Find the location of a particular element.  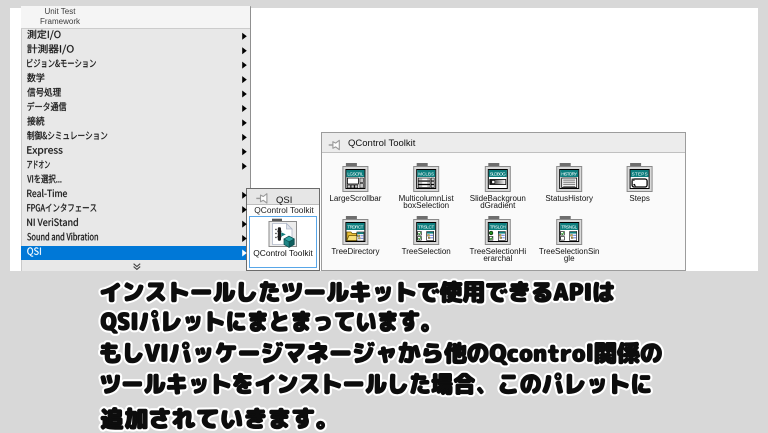

svg-text: HISTORY is located at coordinates (569, 174).